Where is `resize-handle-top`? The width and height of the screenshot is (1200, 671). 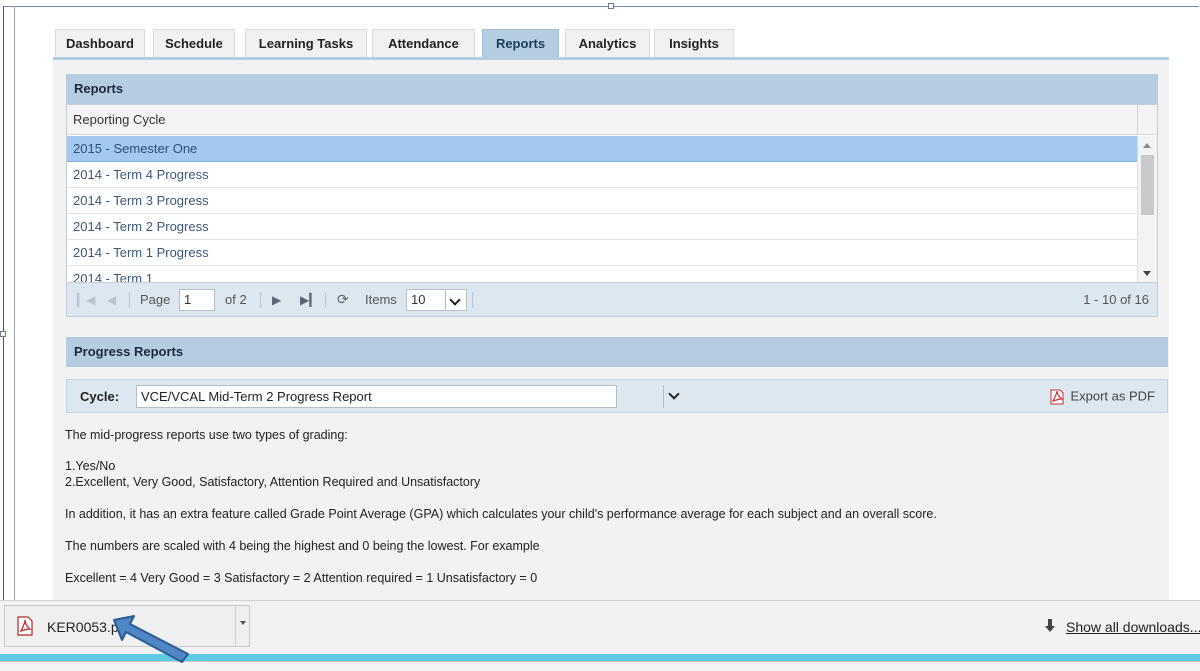
resize-handle-top is located at coordinates (611, 6).